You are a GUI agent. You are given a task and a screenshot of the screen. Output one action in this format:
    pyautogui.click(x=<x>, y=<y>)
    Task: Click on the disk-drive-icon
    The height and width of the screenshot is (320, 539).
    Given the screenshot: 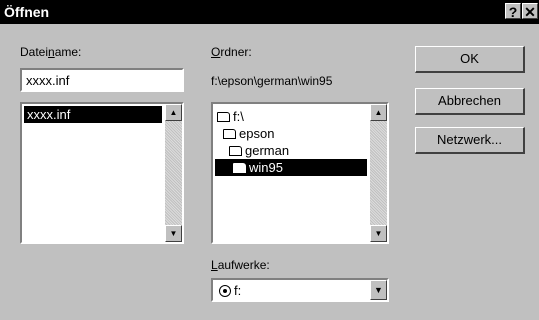 What is the action you would take?
    pyautogui.click(x=225, y=291)
    